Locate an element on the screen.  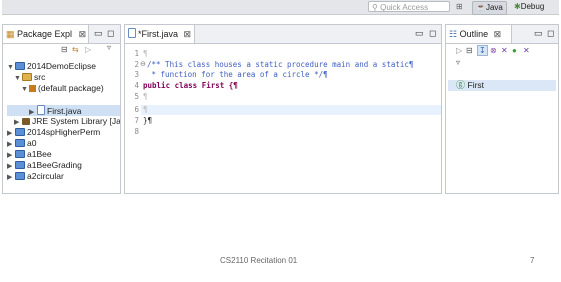
outline-view: ☷ Outline ⊠ ▭ ◻ ▷ ⊟ ↧ ⊗ ✕ ● ✕ ▿ ⓖ First is located at coordinates (502, 109).